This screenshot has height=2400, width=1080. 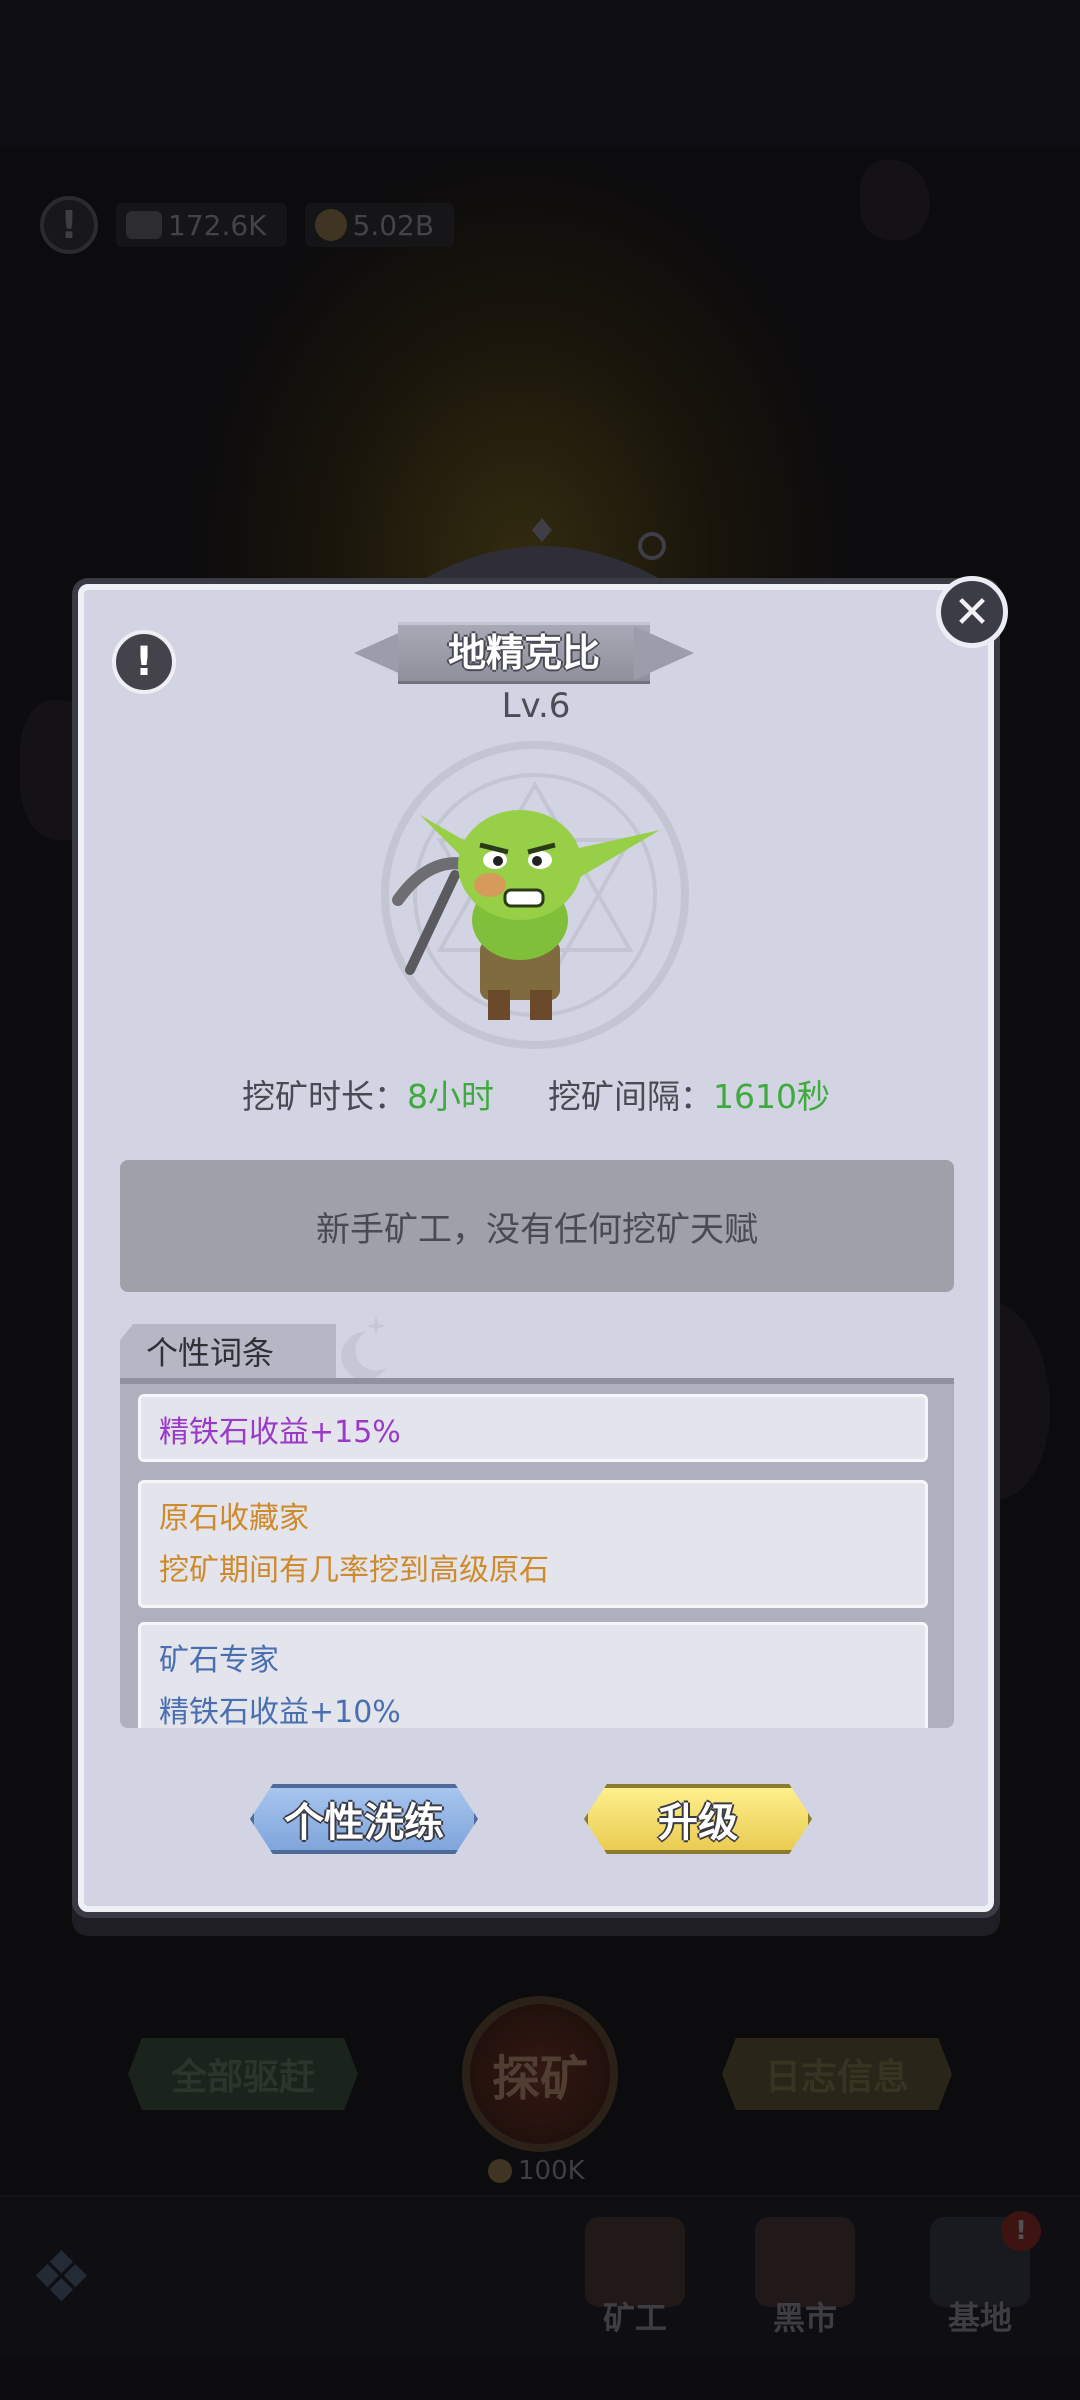 What do you see at coordinates (542, 552) in the screenshot?
I see `dialog-crest-ornament` at bounding box center [542, 552].